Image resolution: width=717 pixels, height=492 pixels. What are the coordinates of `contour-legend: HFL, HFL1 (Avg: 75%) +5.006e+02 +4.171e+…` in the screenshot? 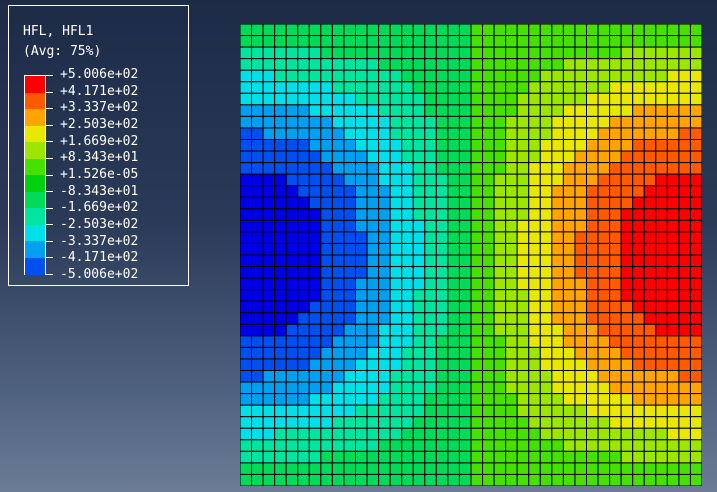 It's located at (98, 145).